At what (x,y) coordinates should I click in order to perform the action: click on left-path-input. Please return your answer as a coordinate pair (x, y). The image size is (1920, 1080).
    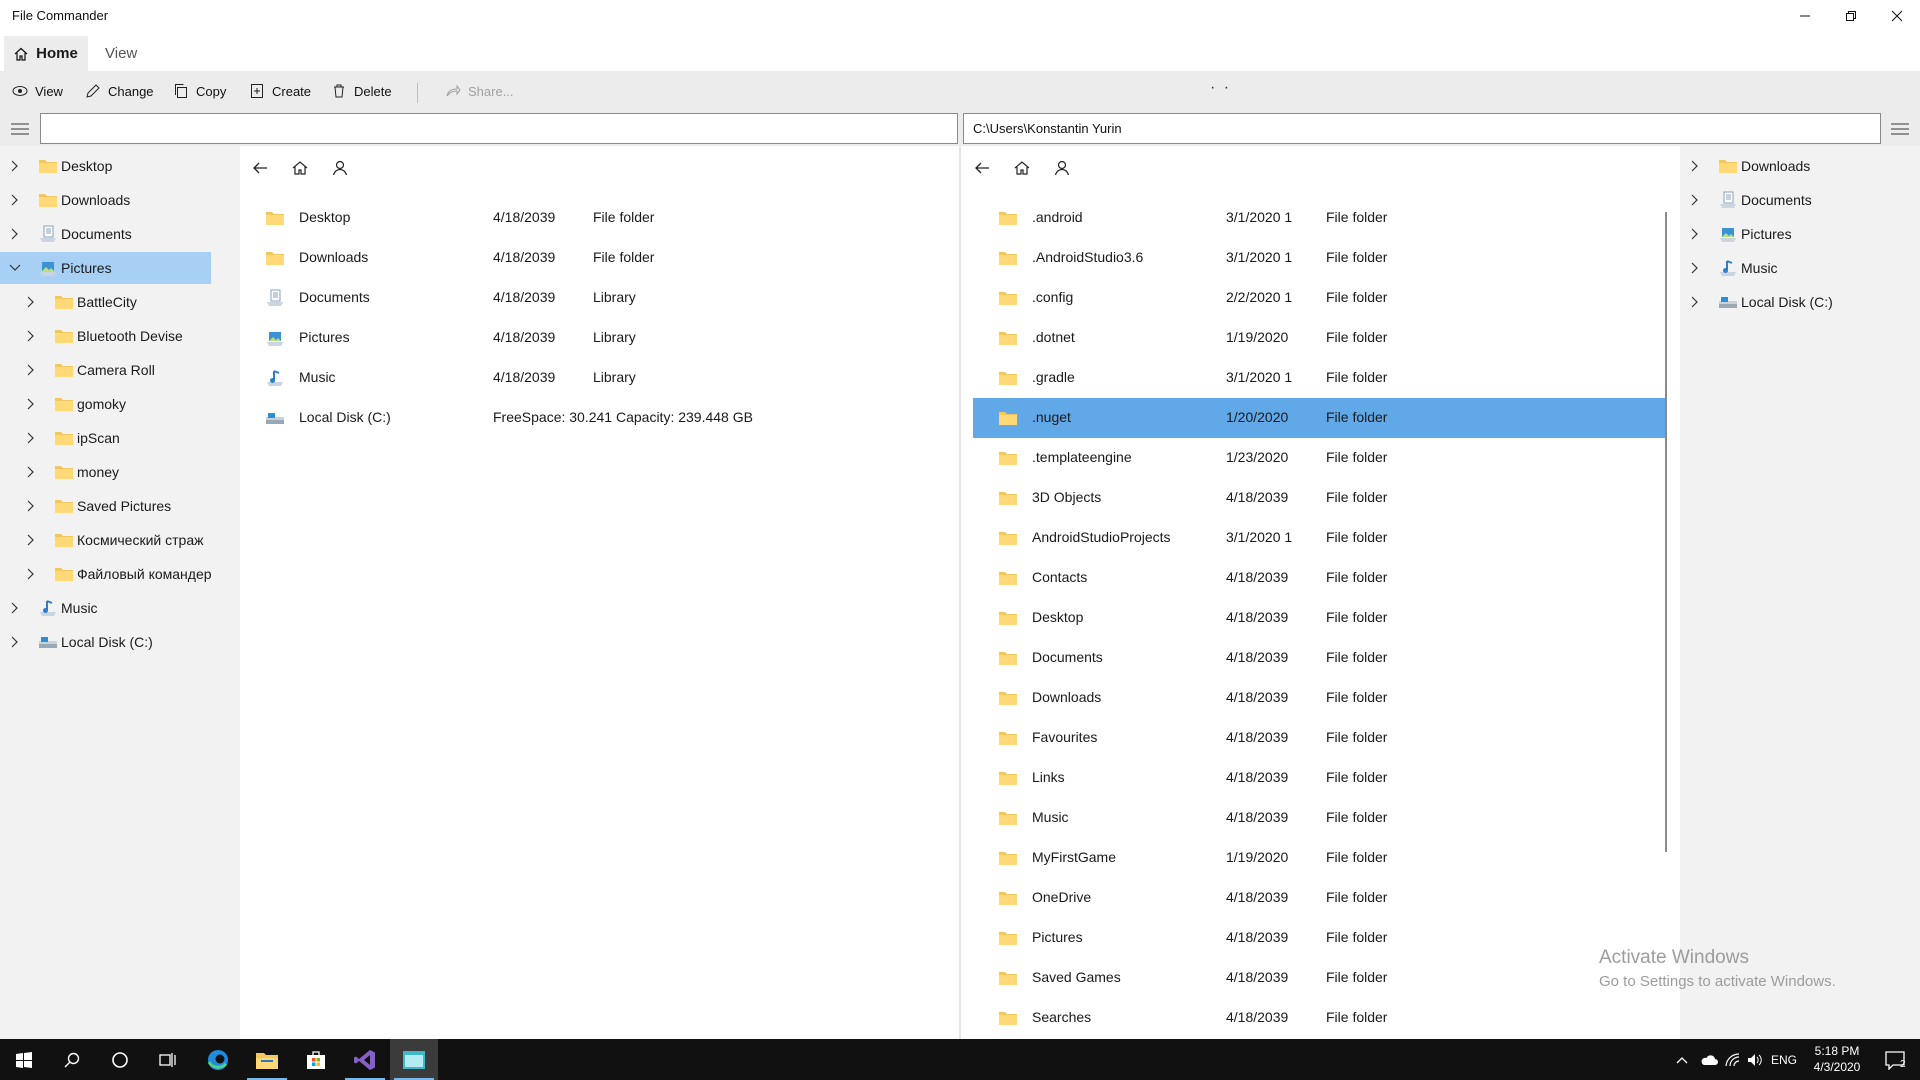
    Looking at the image, I should click on (499, 128).